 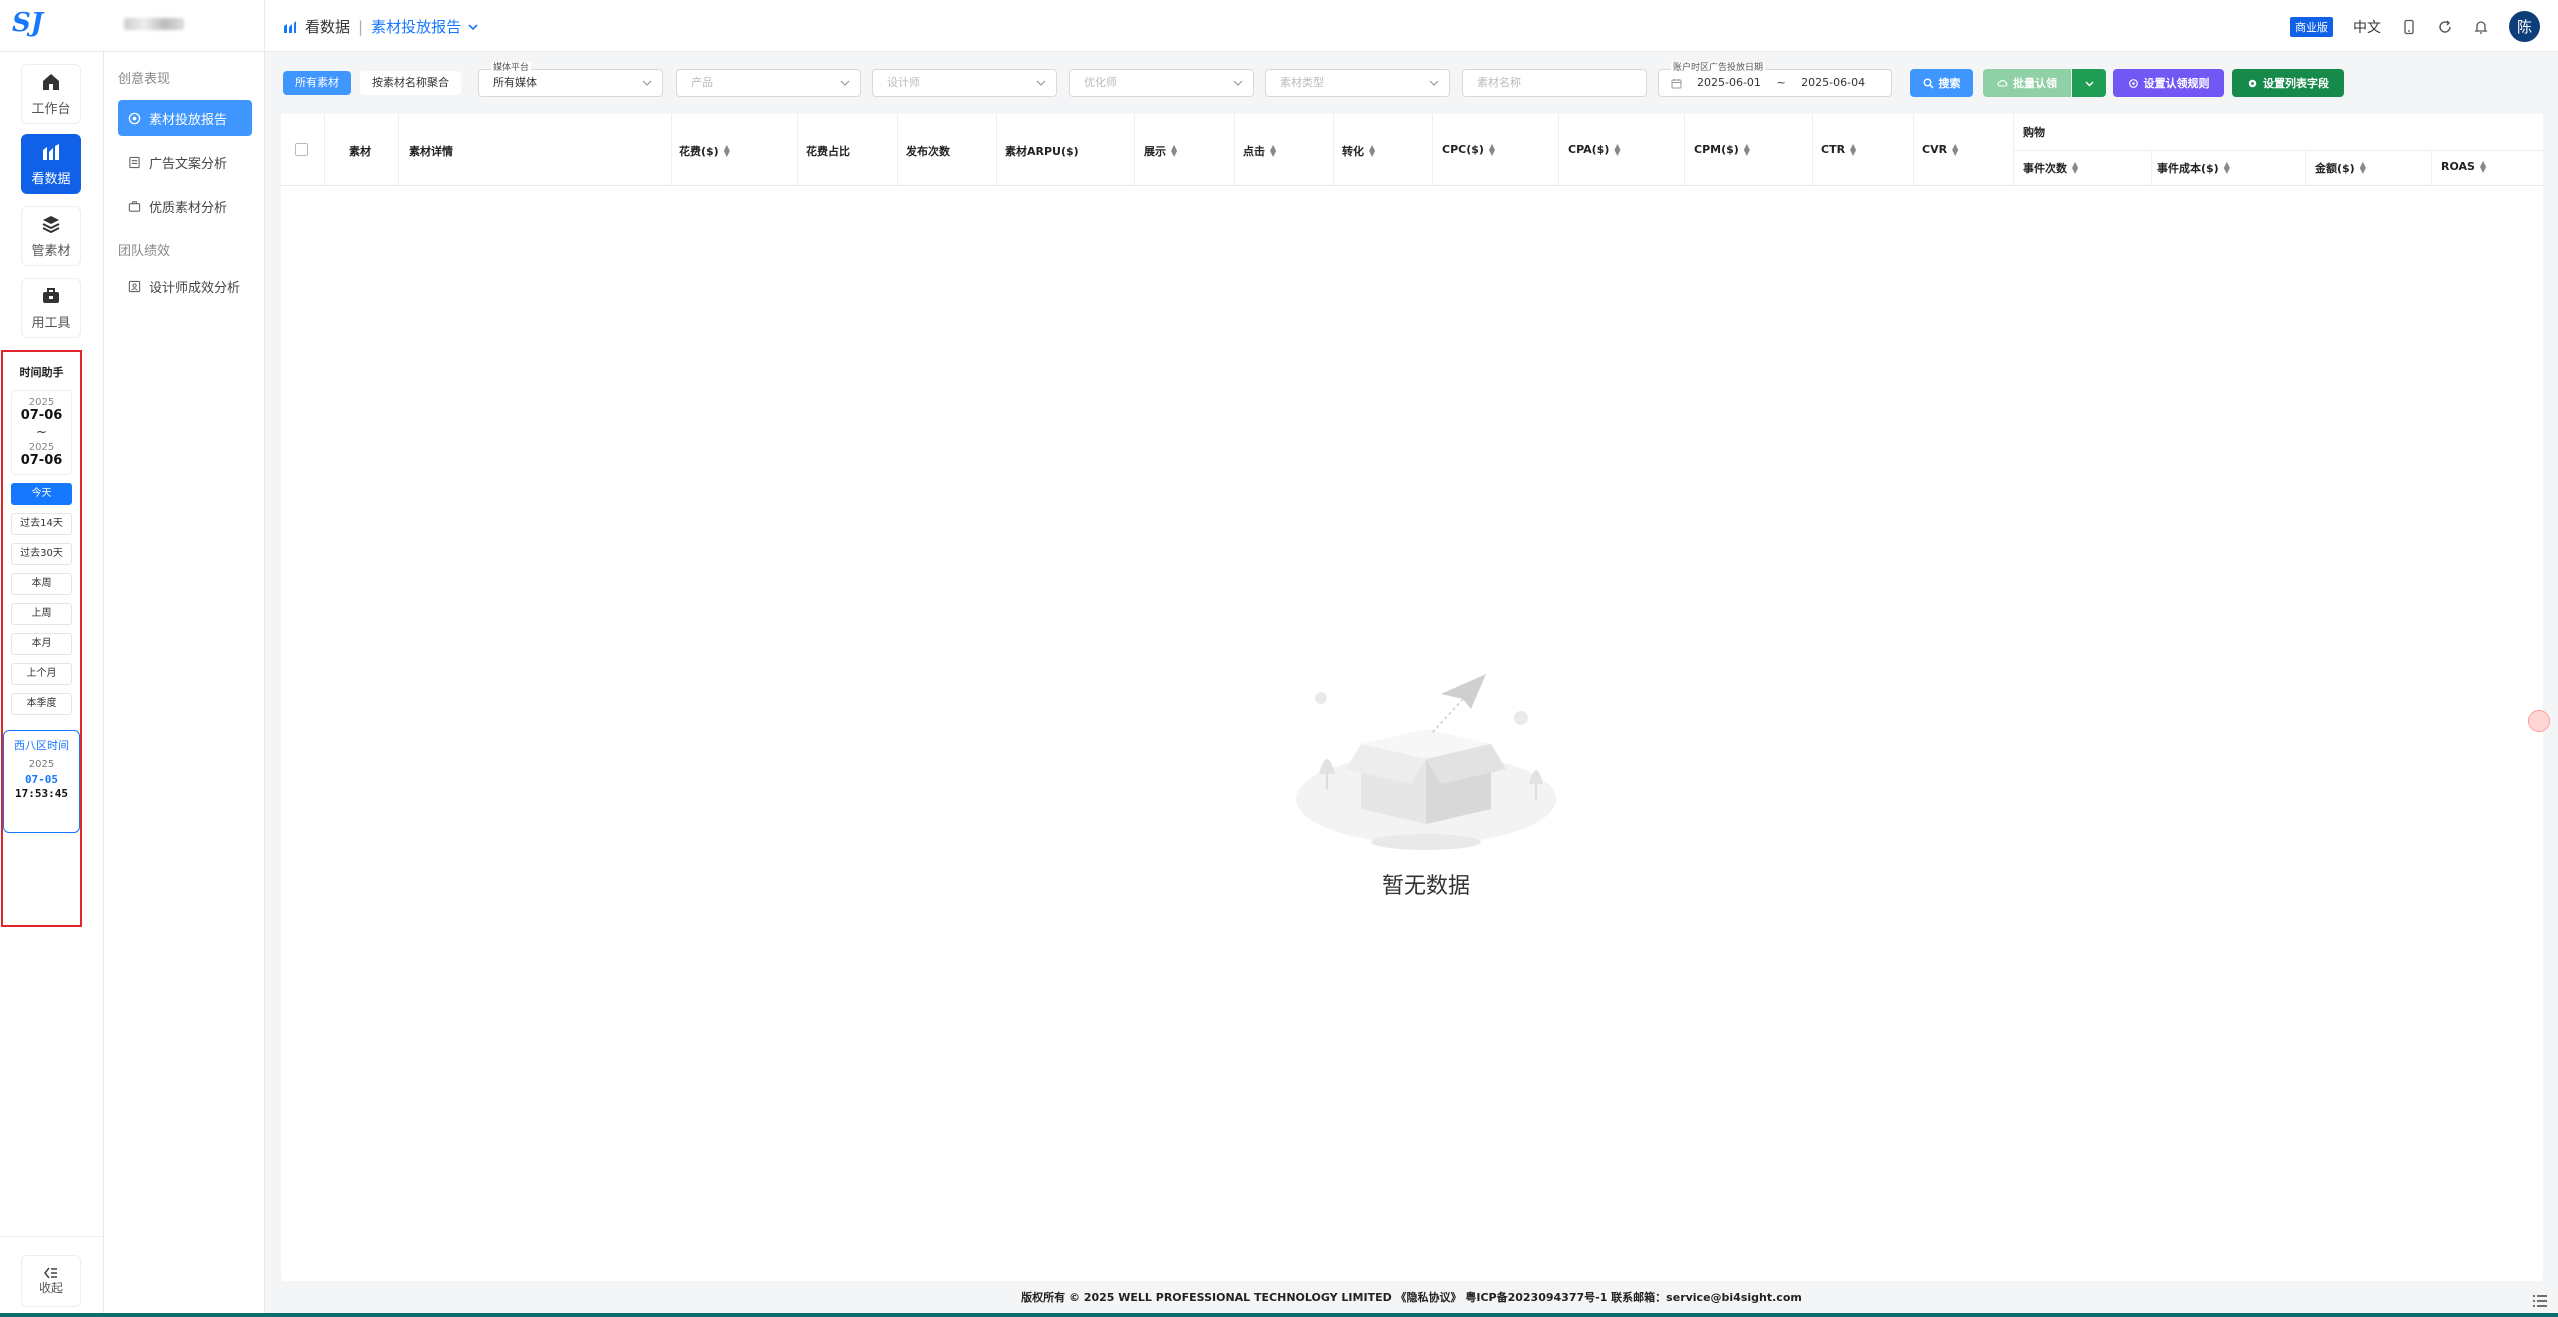 I want to click on column-header-sortable: 点击 ▲ ▼, so click(x=1259, y=151).